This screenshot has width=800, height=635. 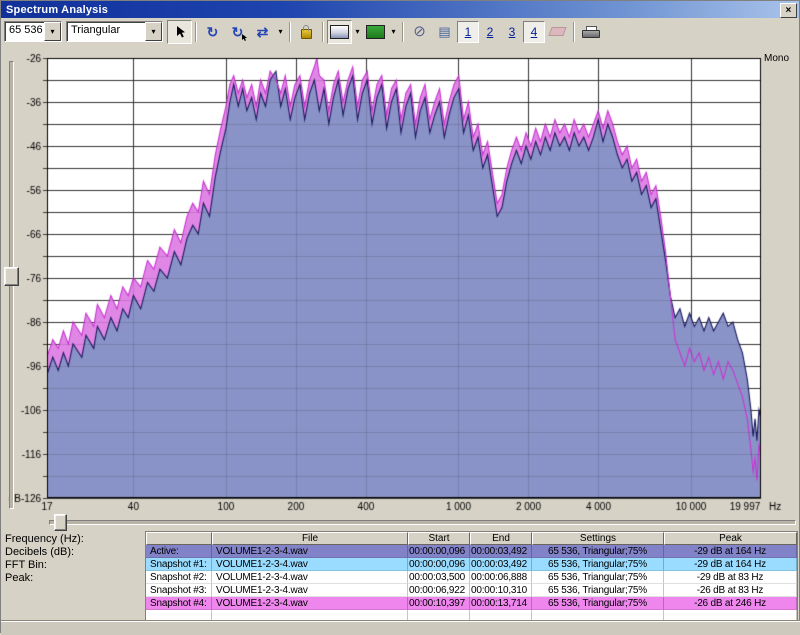 I want to click on db-zoom-slider-thumb, so click(x=11, y=276).